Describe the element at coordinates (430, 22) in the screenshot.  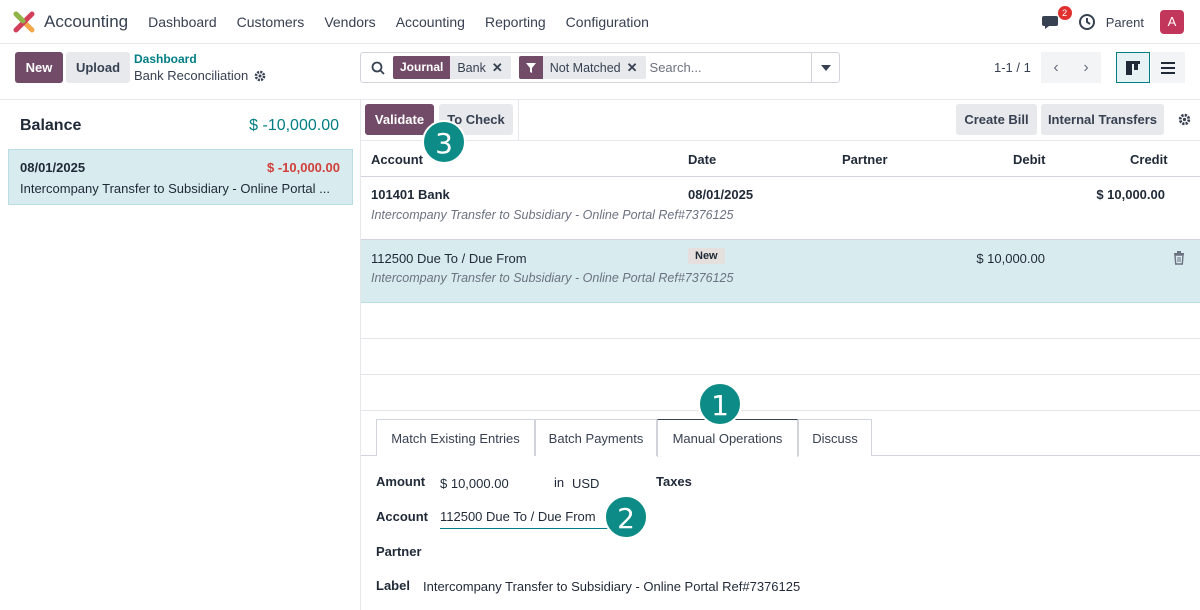
I see `menu-accounting: Accounting` at that location.